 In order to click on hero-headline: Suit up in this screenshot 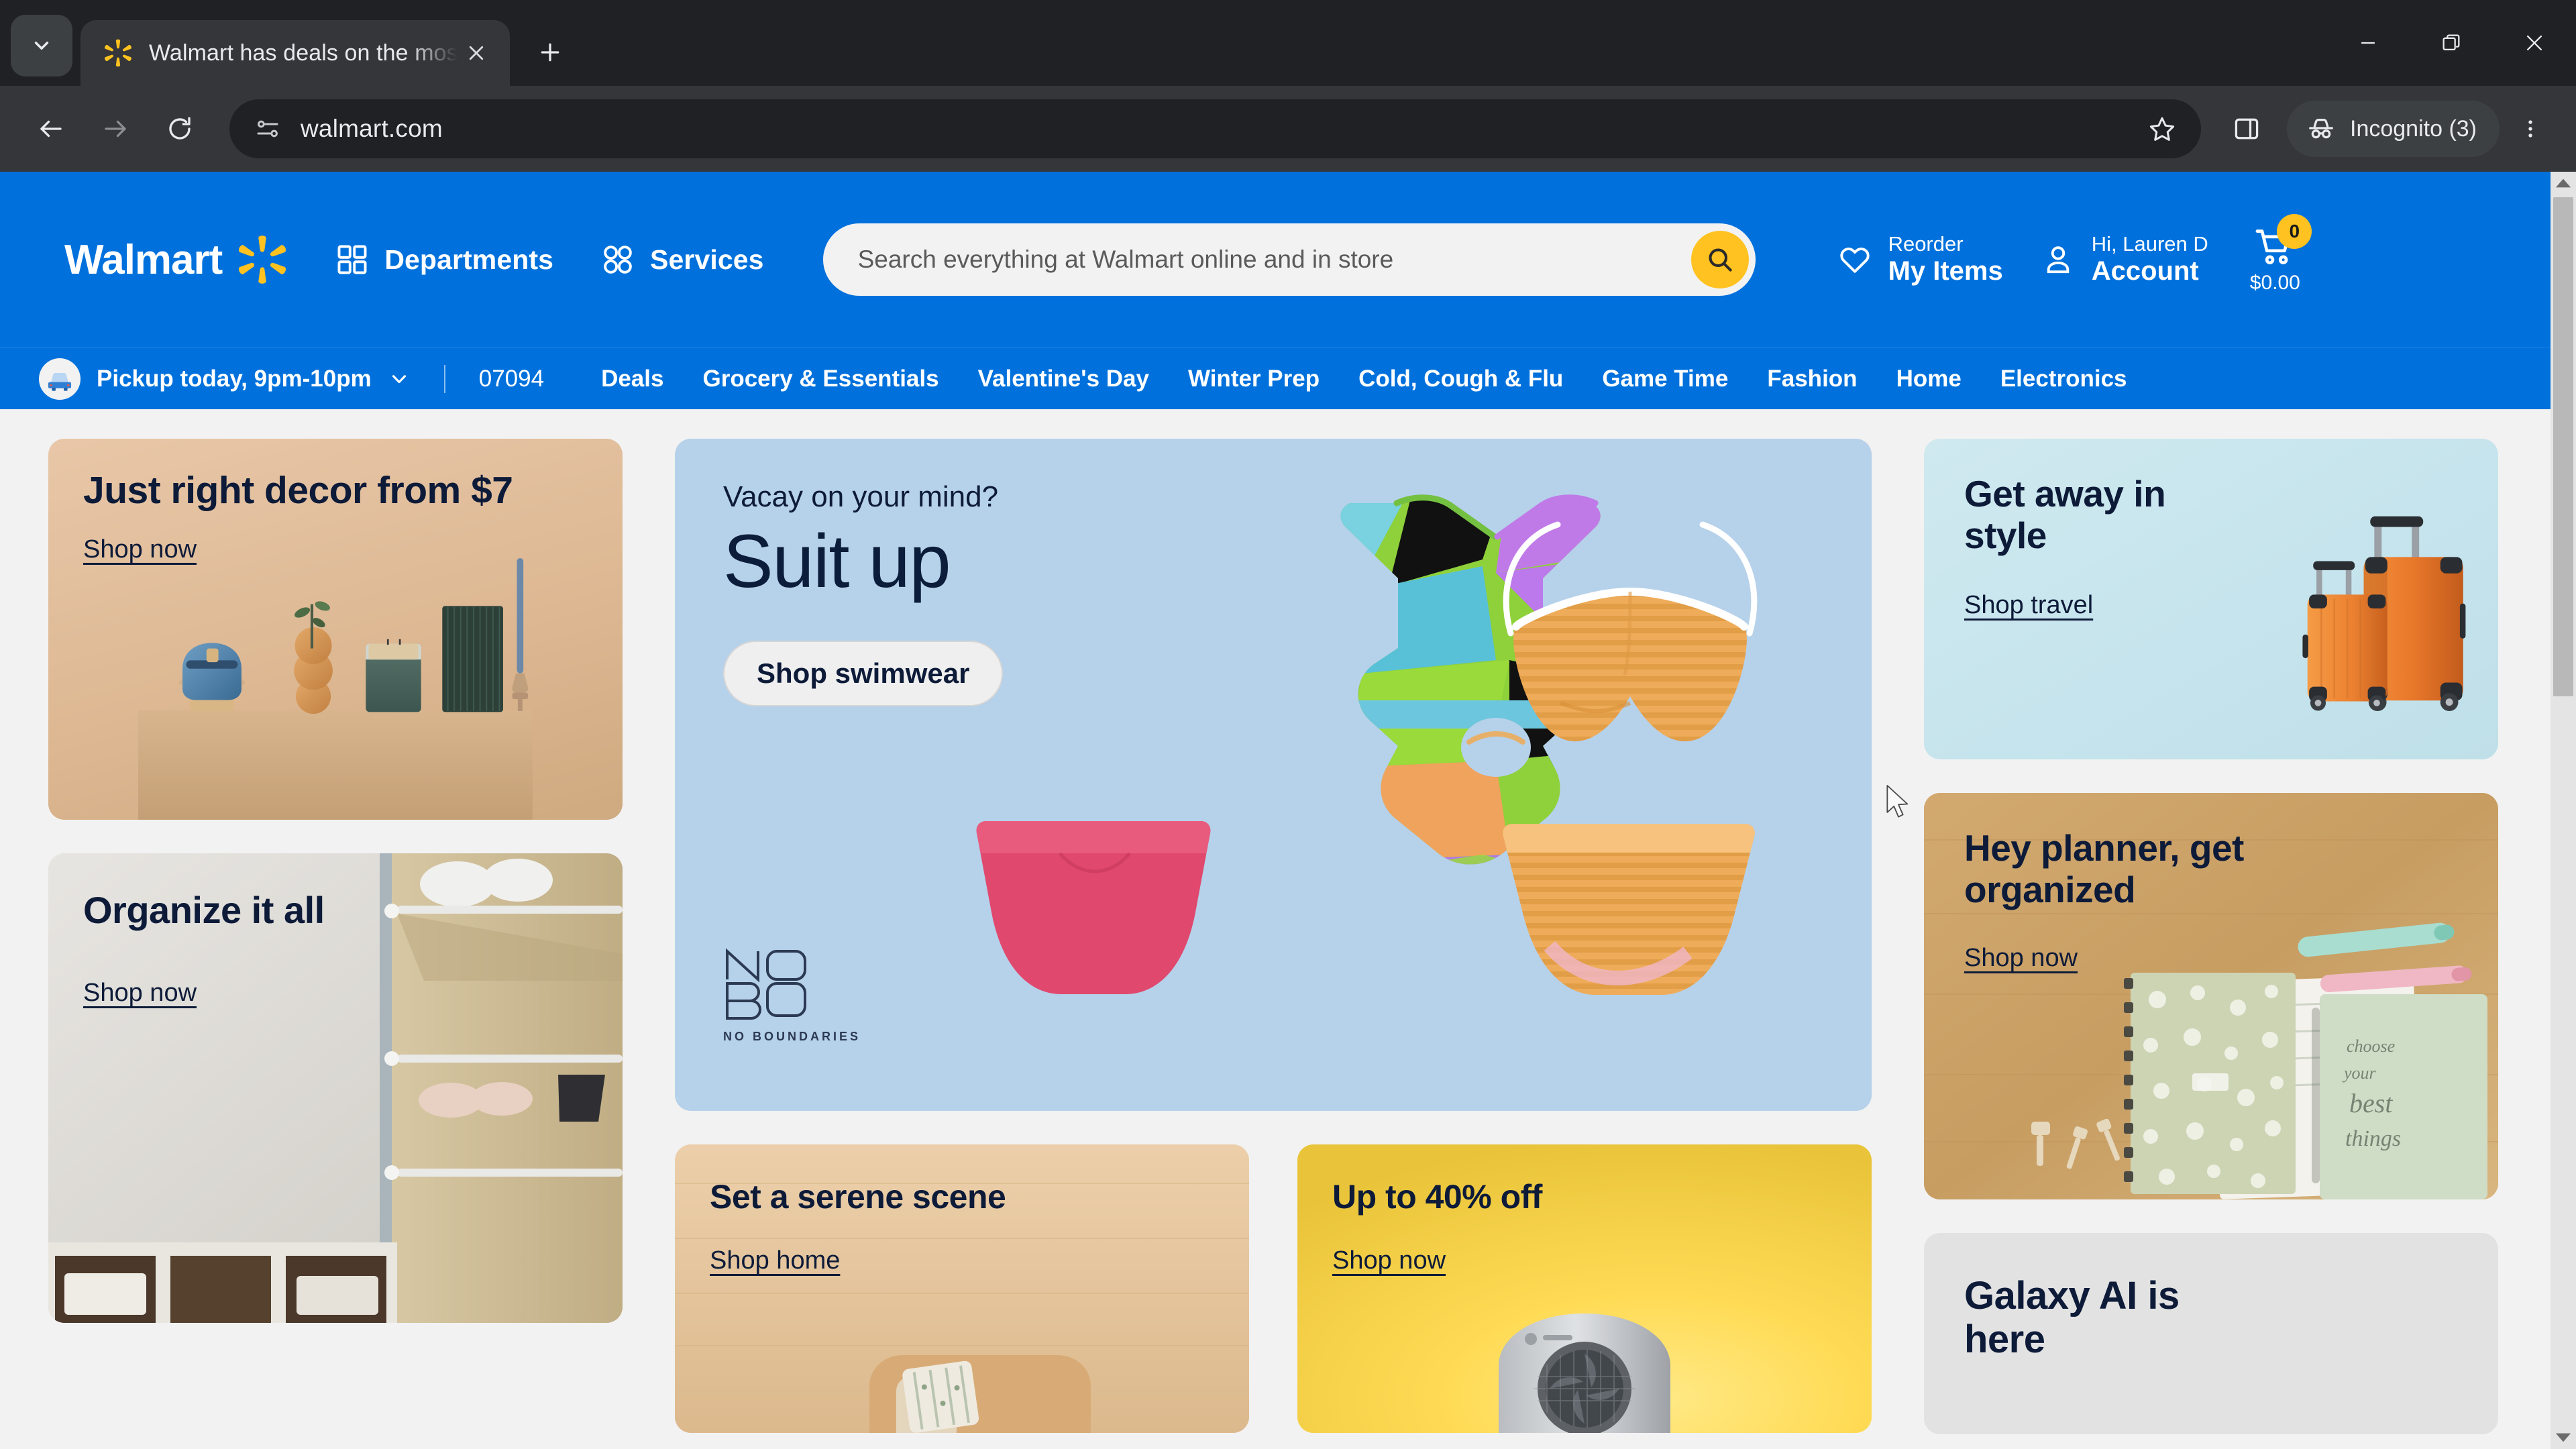, I will do `click(837, 561)`.